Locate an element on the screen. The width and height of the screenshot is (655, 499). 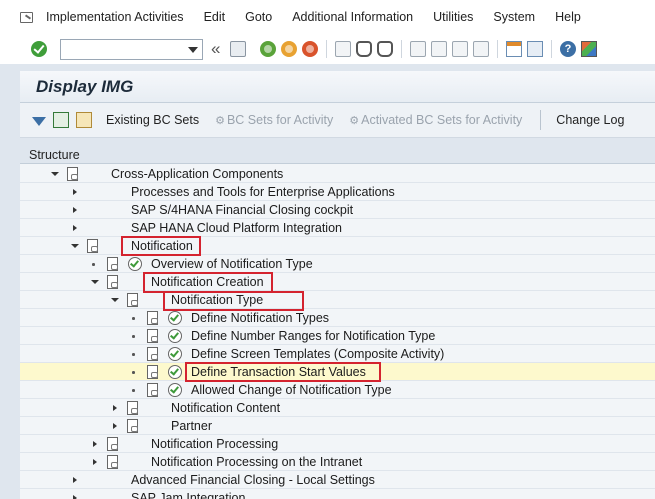
change-log-button: Change Log is located at coordinates (590, 120).